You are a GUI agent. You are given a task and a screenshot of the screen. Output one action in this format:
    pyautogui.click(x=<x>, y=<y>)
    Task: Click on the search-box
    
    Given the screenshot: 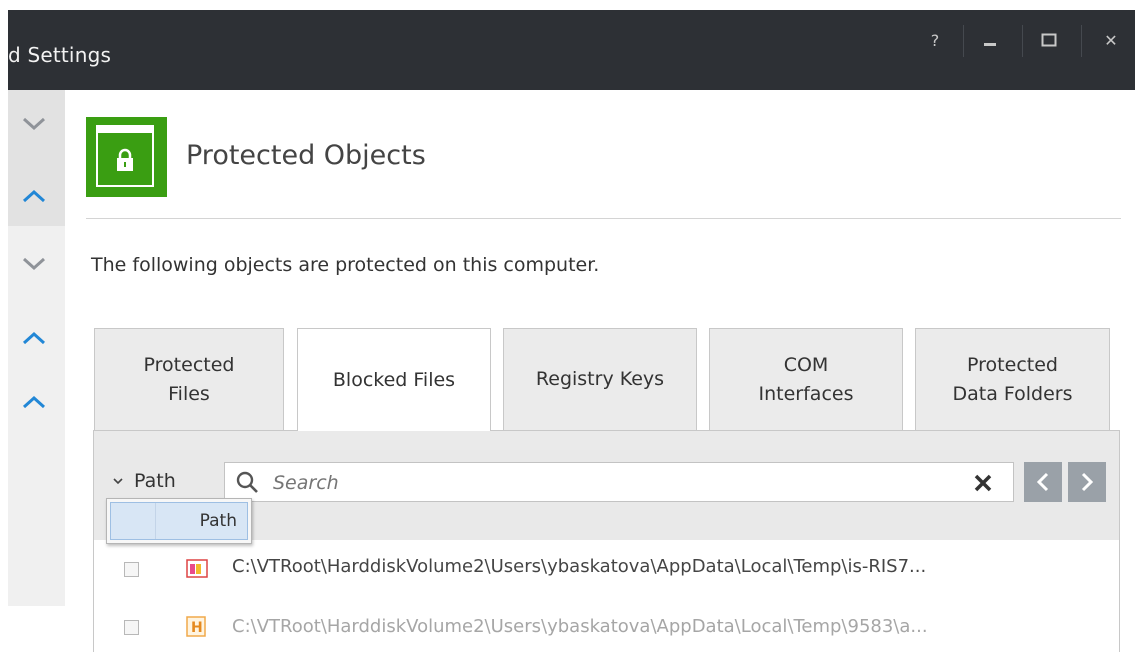 What is the action you would take?
    pyautogui.click(x=619, y=482)
    